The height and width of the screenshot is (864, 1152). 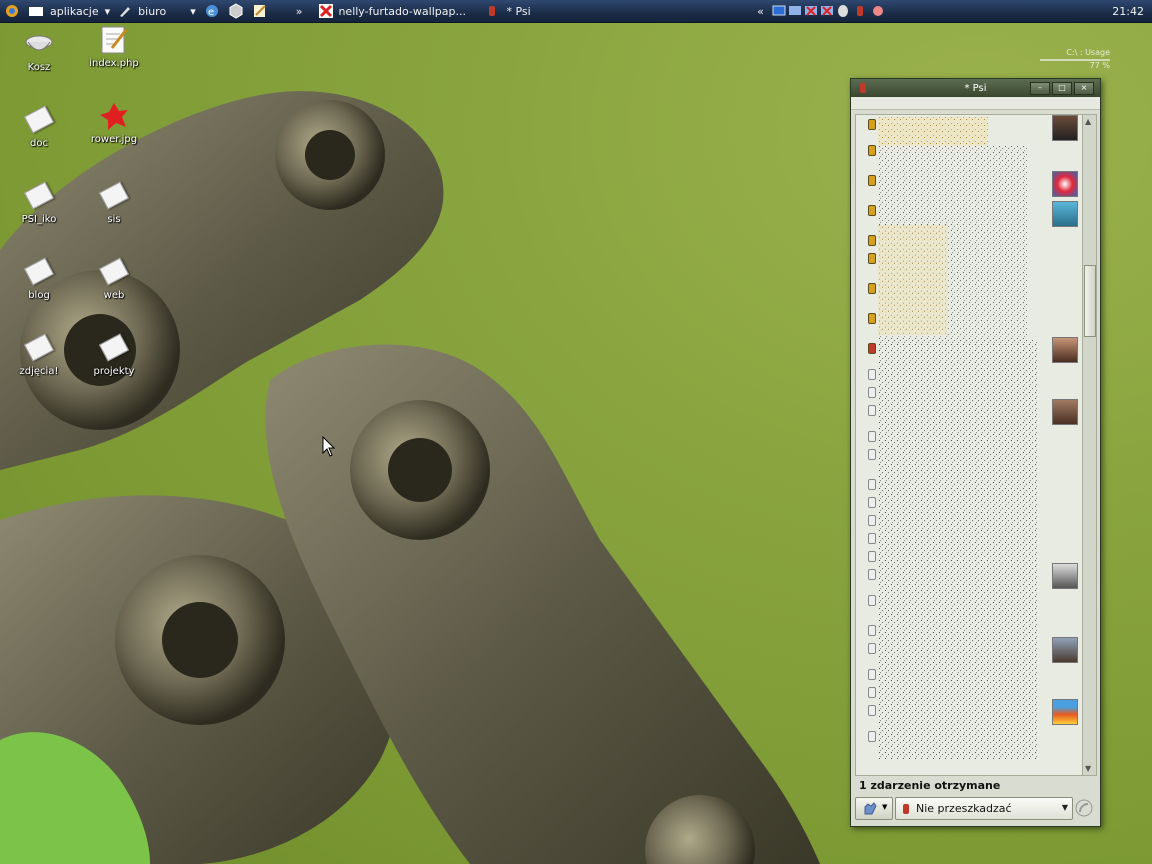 What do you see at coordinates (114, 295) in the screenshot?
I see `desktop-icon-label: web` at bounding box center [114, 295].